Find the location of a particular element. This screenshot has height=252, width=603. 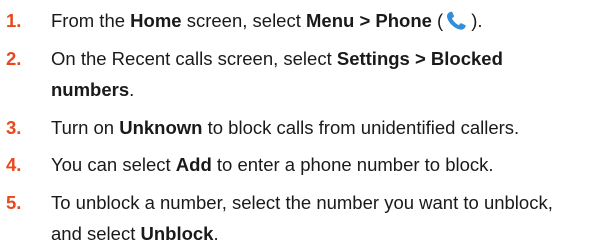

home-label: Home is located at coordinates (156, 20).